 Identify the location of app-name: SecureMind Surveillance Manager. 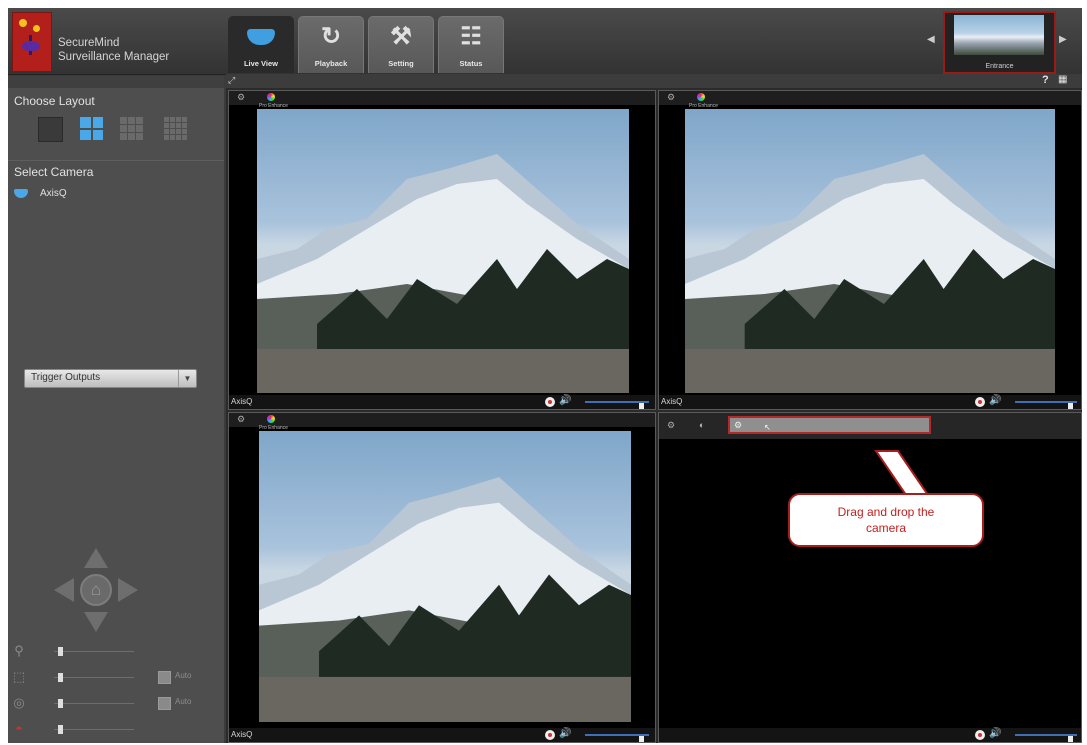
(113, 50).